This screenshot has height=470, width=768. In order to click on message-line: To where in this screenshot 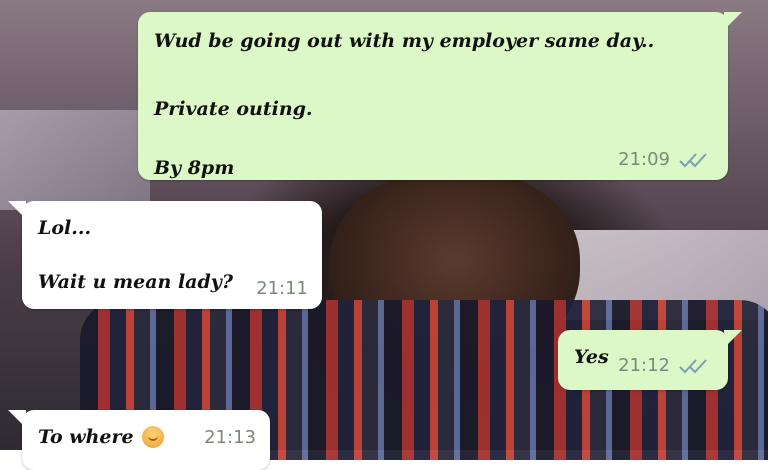, I will do `click(86, 437)`.